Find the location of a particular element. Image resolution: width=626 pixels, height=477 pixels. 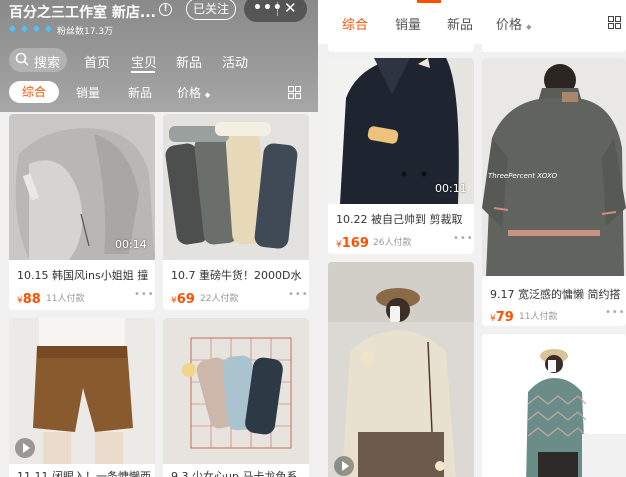

price-value: 79 is located at coordinates (504, 317).